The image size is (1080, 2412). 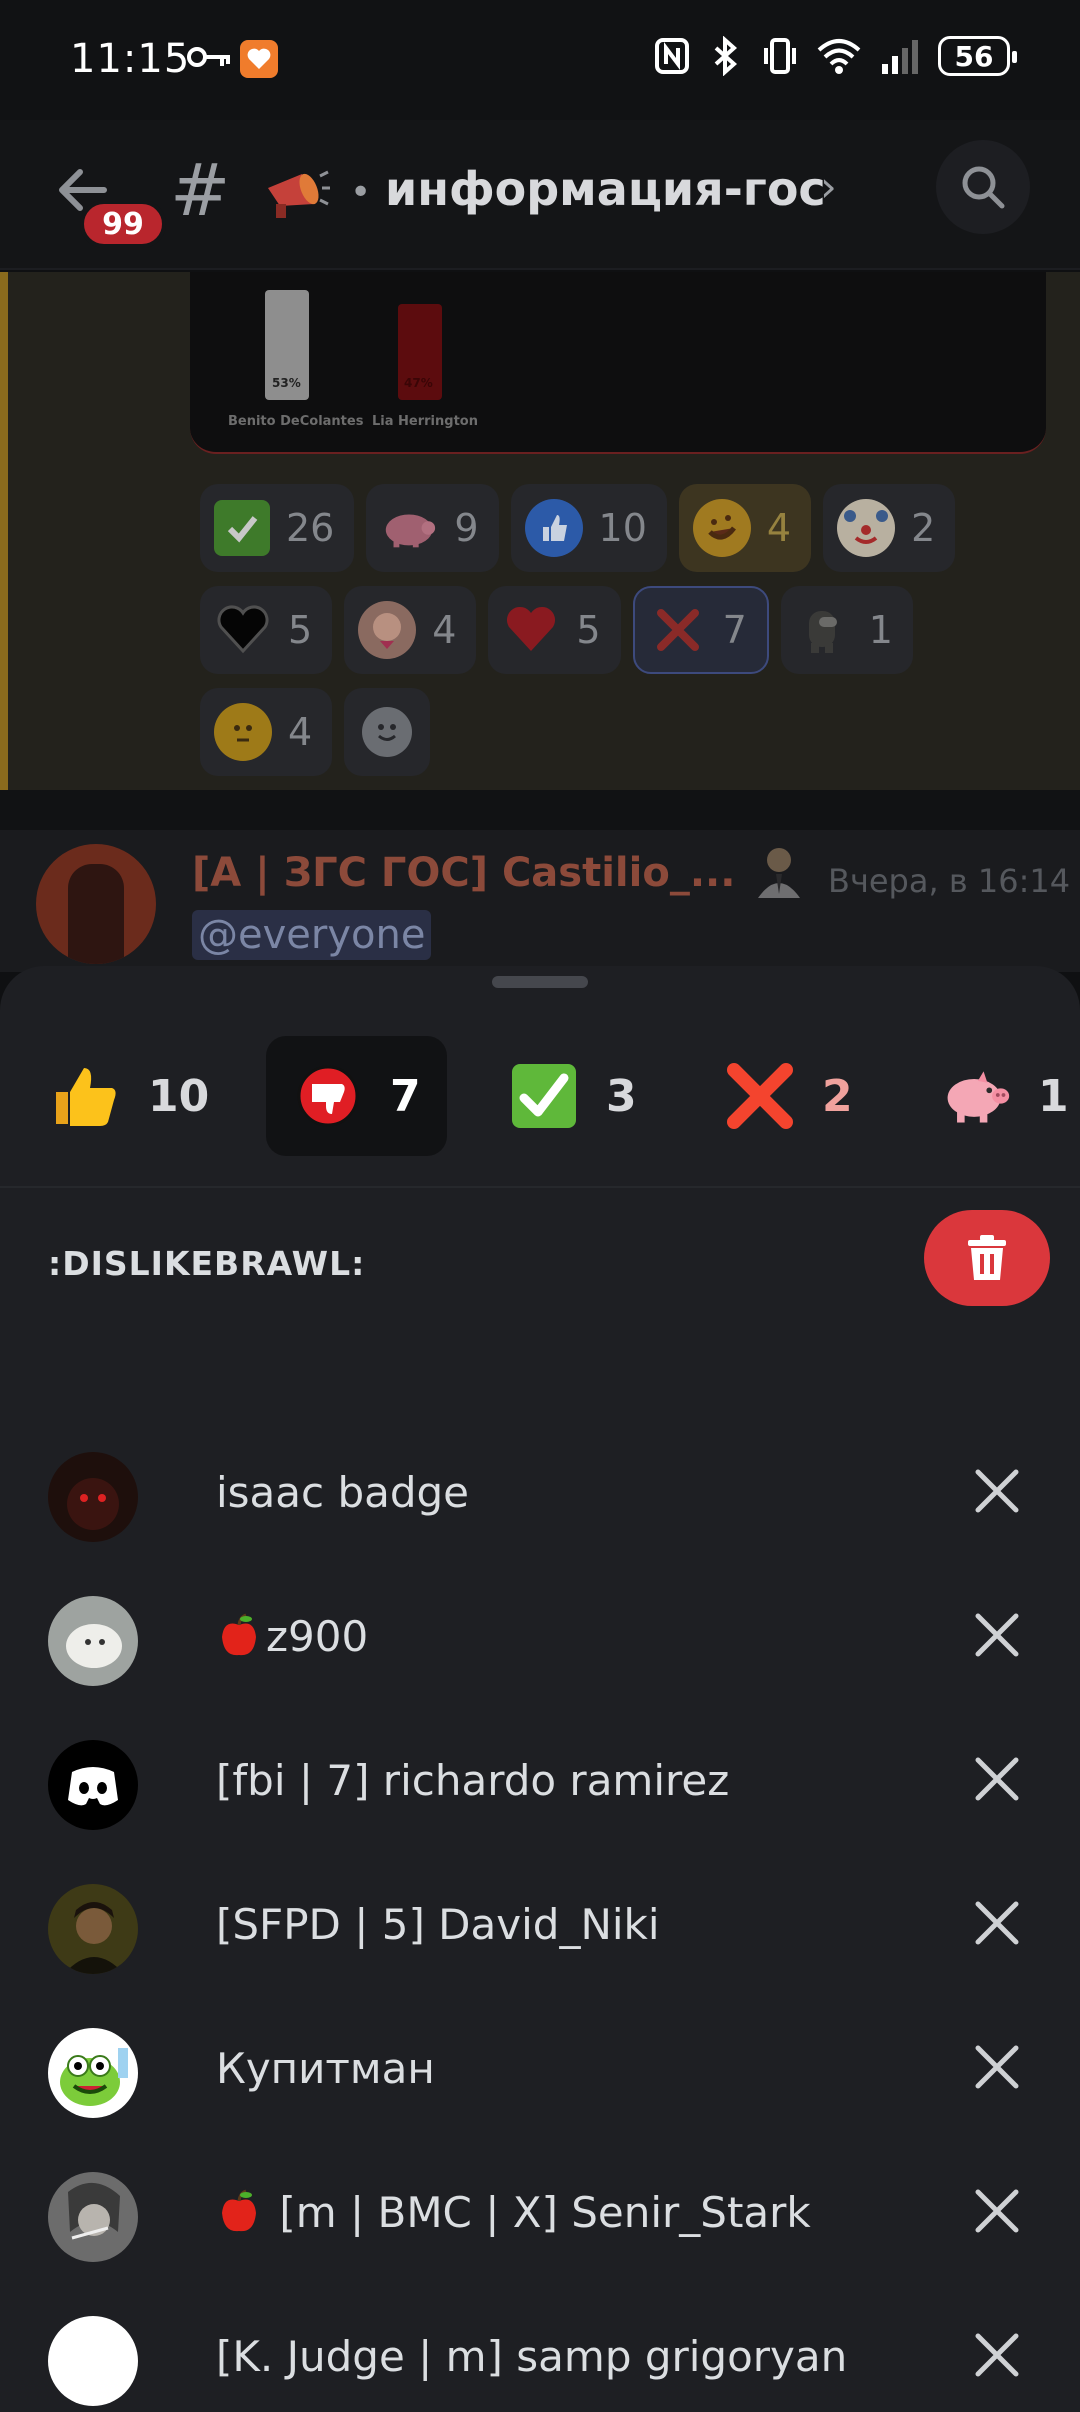 I want to click on rofl-icon, so click(x=721, y=528).